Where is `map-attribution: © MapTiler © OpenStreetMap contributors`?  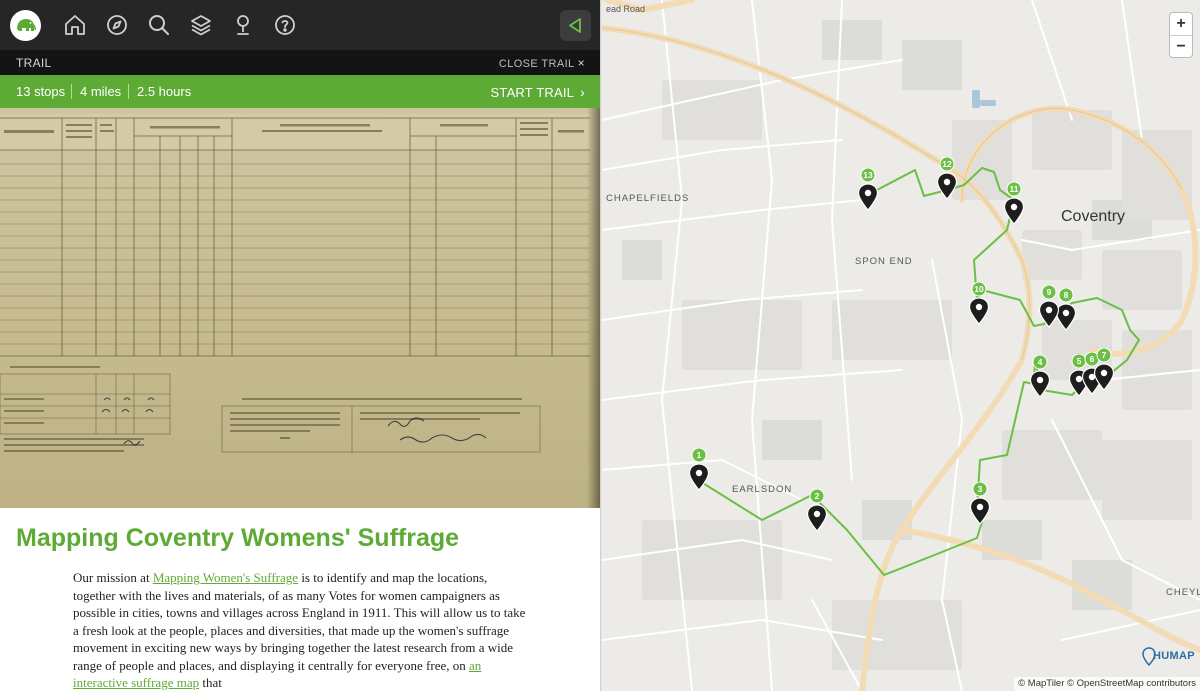
map-attribution: © MapTiler © OpenStreetMap contributors is located at coordinates (1107, 684).